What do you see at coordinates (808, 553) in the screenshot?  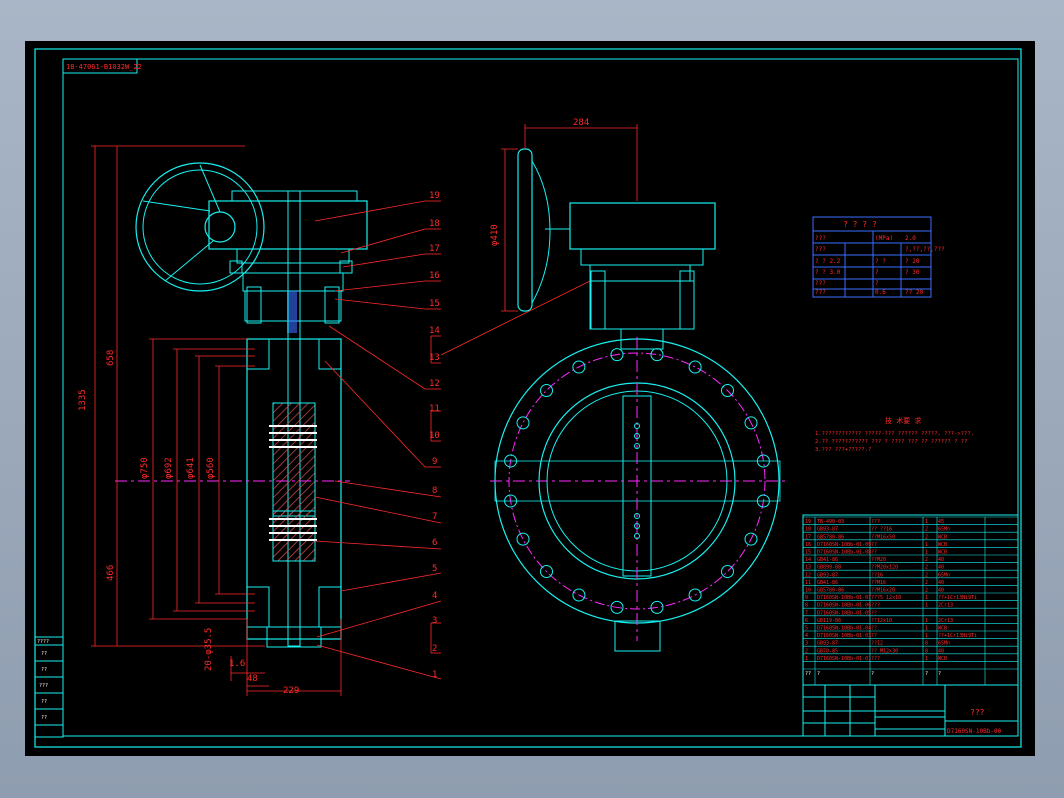 I see `bom-cell: 15` at bounding box center [808, 553].